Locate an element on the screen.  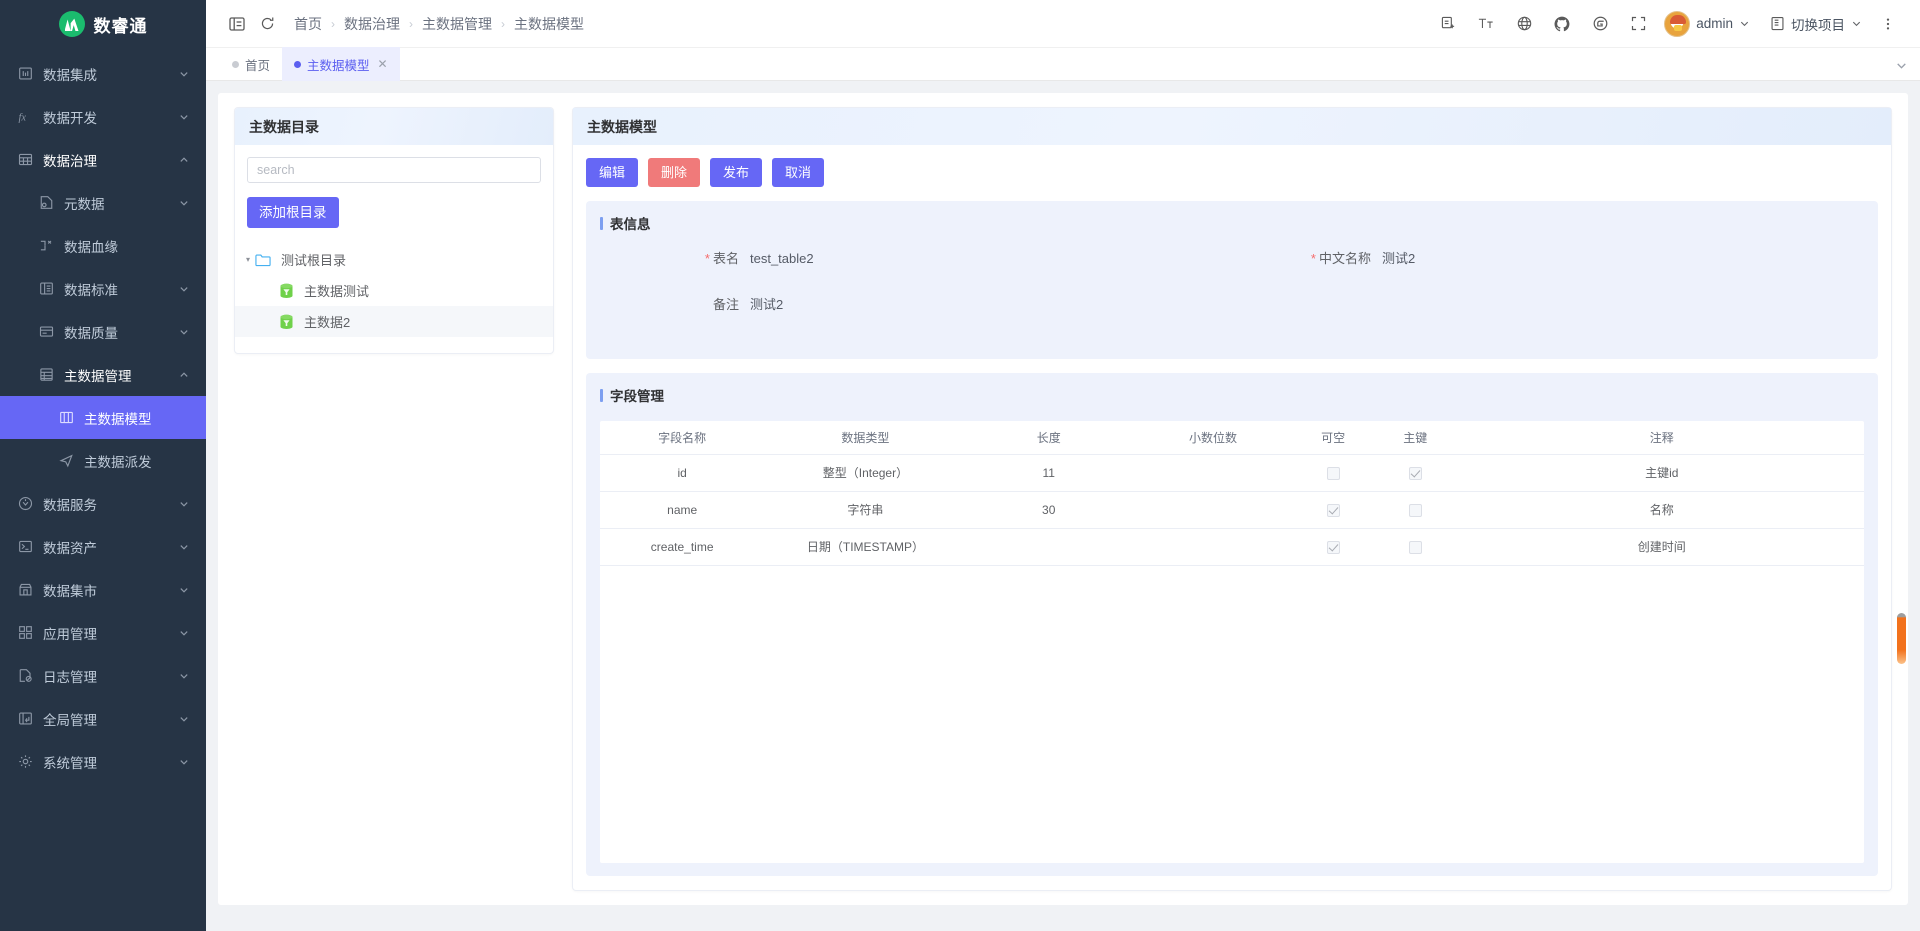
fullscreen-icon is located at coordinates (1638, 24).